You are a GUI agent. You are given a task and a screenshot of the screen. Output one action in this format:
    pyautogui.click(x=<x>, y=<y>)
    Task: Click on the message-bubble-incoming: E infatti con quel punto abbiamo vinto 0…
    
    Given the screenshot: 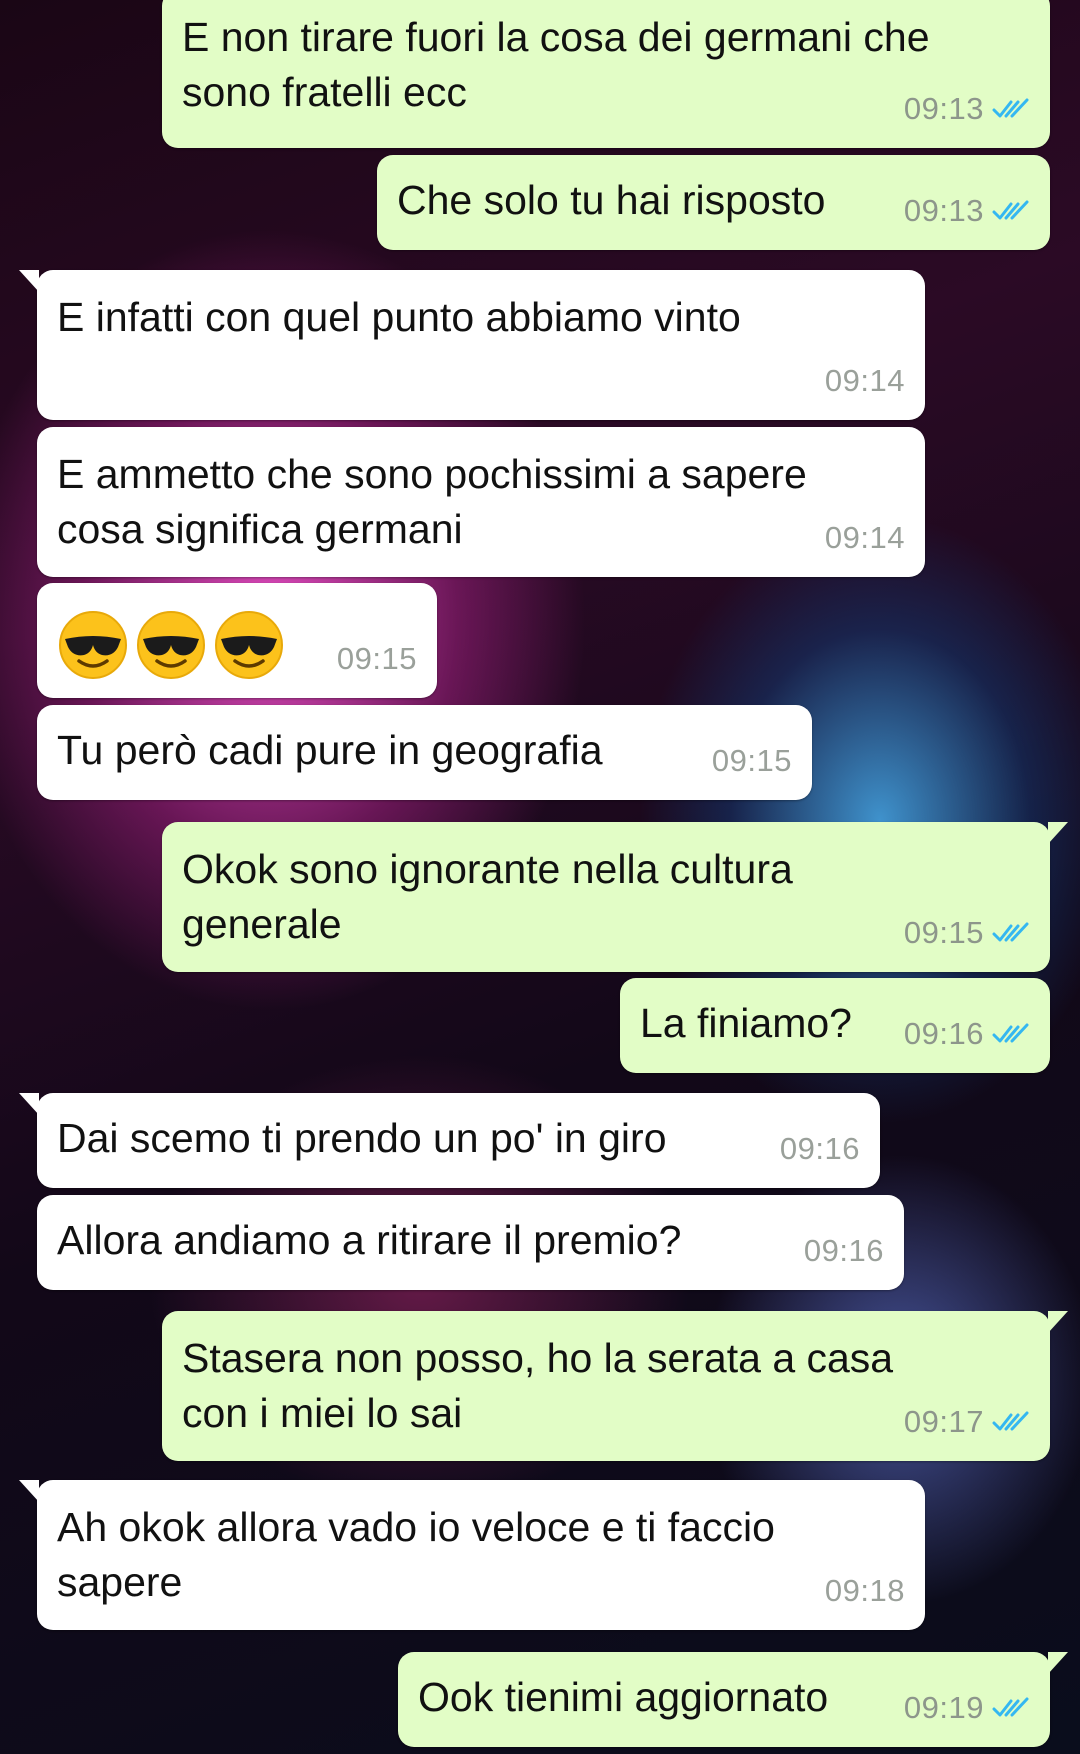 What is the action you would take?
    pyautogui.click(x=472, y=345)
    